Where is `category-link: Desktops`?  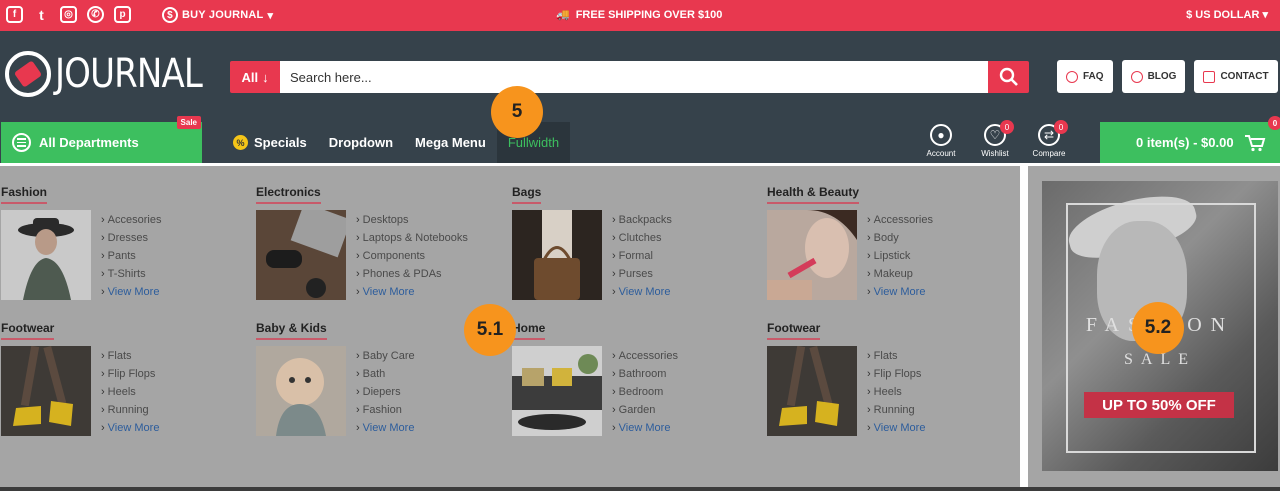
category-link: Desktops is located at coordinates (412, 220).